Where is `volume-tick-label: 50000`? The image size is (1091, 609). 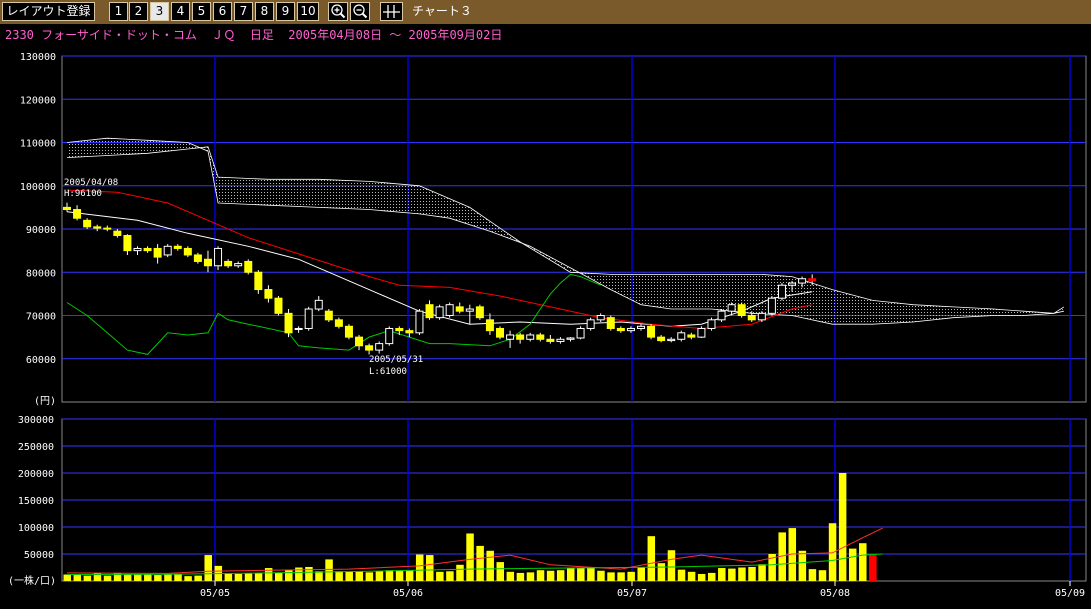
volume-tick-label: 50000 is located at coordinates (39, 555).